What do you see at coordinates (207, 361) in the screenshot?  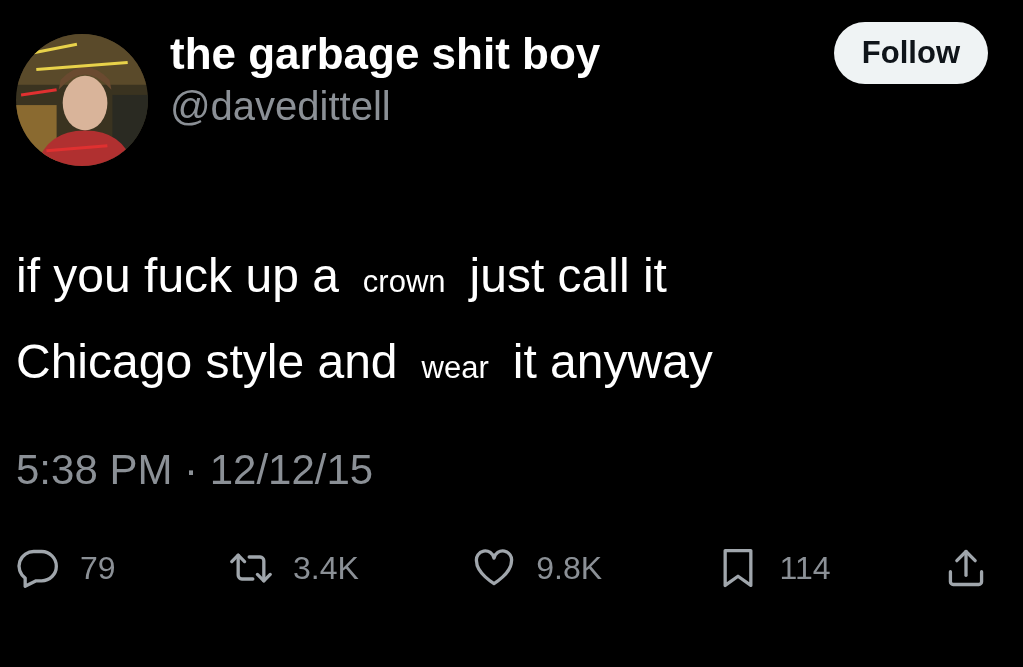 I see `tweet-text: Chicago style and` at bounding box center [207, 361].